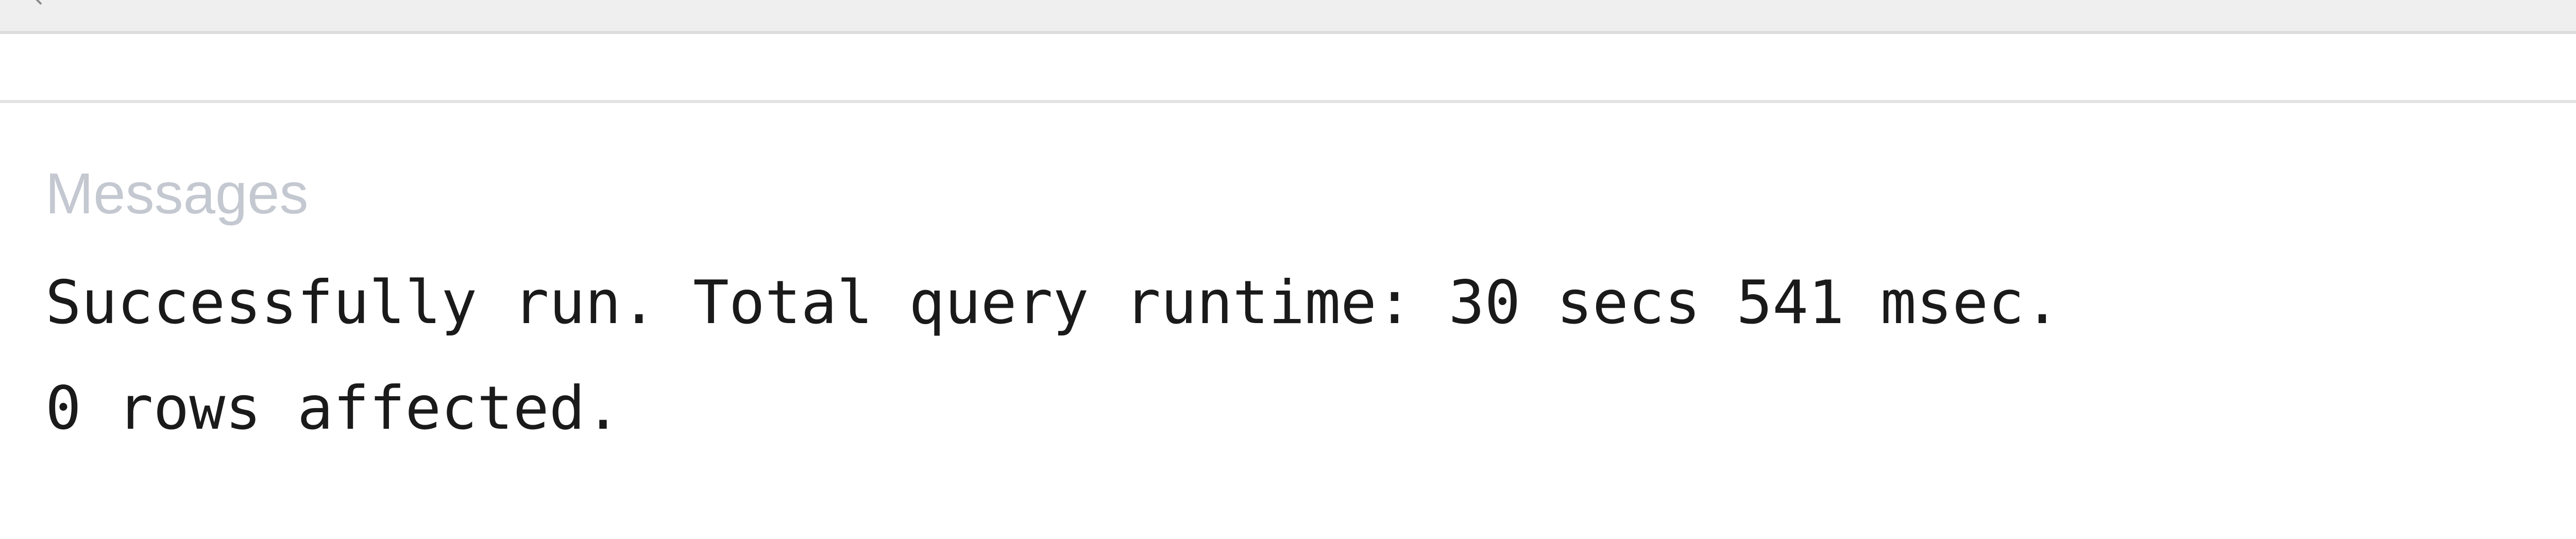  Describe the element at coordinates (176, 194) in the screenshot. I see `messages-tab-label: Messages` at that location.